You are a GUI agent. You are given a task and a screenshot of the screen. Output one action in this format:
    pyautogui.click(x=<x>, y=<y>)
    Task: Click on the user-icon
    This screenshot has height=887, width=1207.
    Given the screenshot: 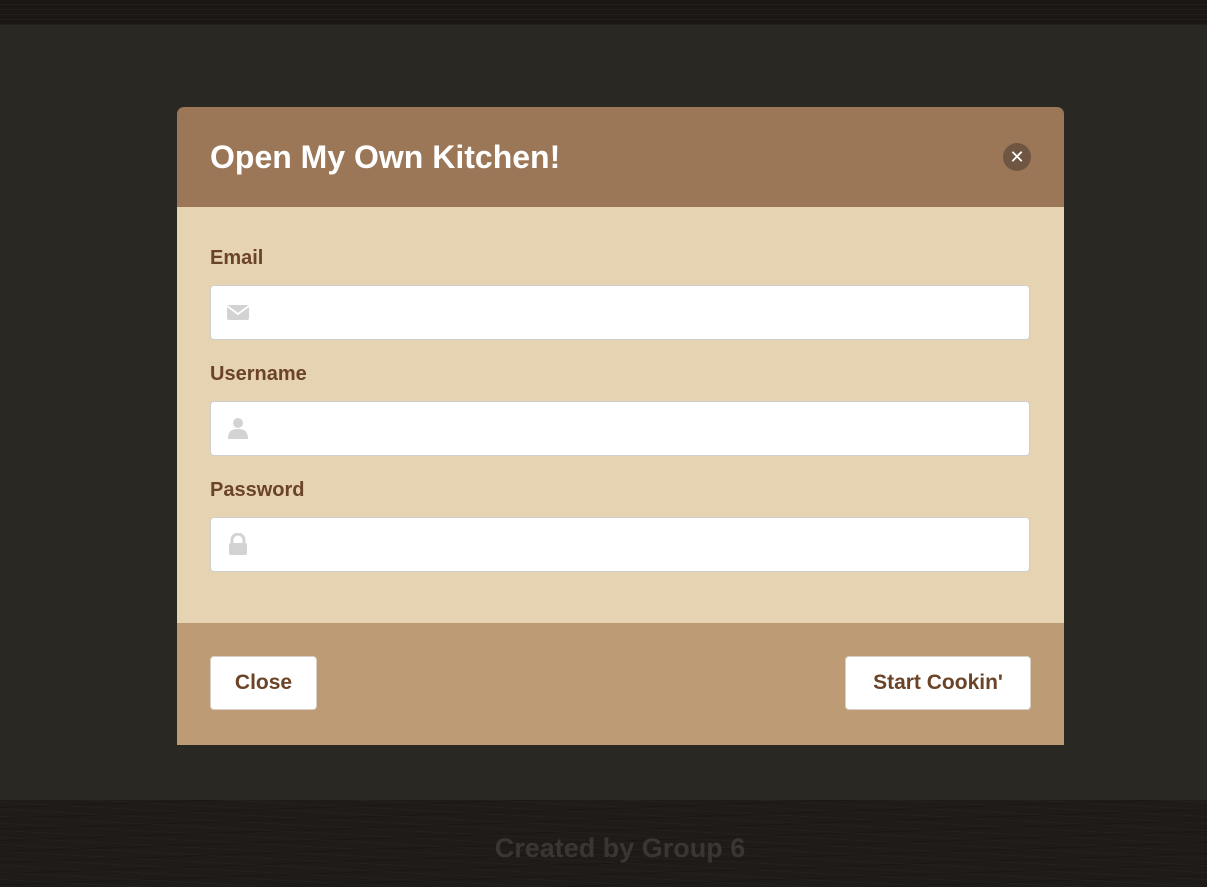 What is the action you would take?
    pyautogui.click(x=238, y=428)
    